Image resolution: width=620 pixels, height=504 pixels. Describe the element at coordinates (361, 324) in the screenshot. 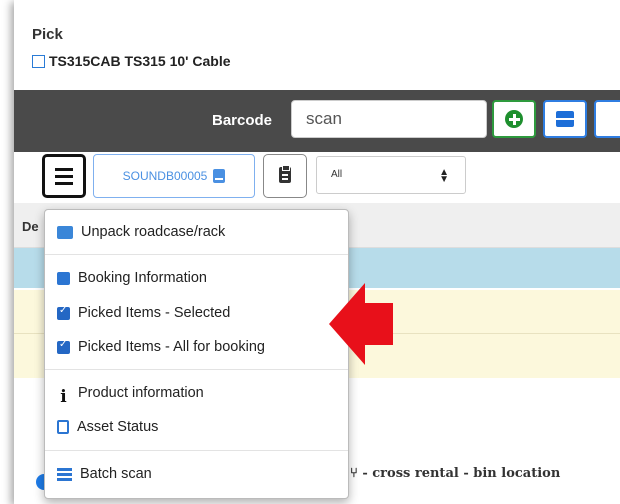

I see `red-arrow-icon` at that location.